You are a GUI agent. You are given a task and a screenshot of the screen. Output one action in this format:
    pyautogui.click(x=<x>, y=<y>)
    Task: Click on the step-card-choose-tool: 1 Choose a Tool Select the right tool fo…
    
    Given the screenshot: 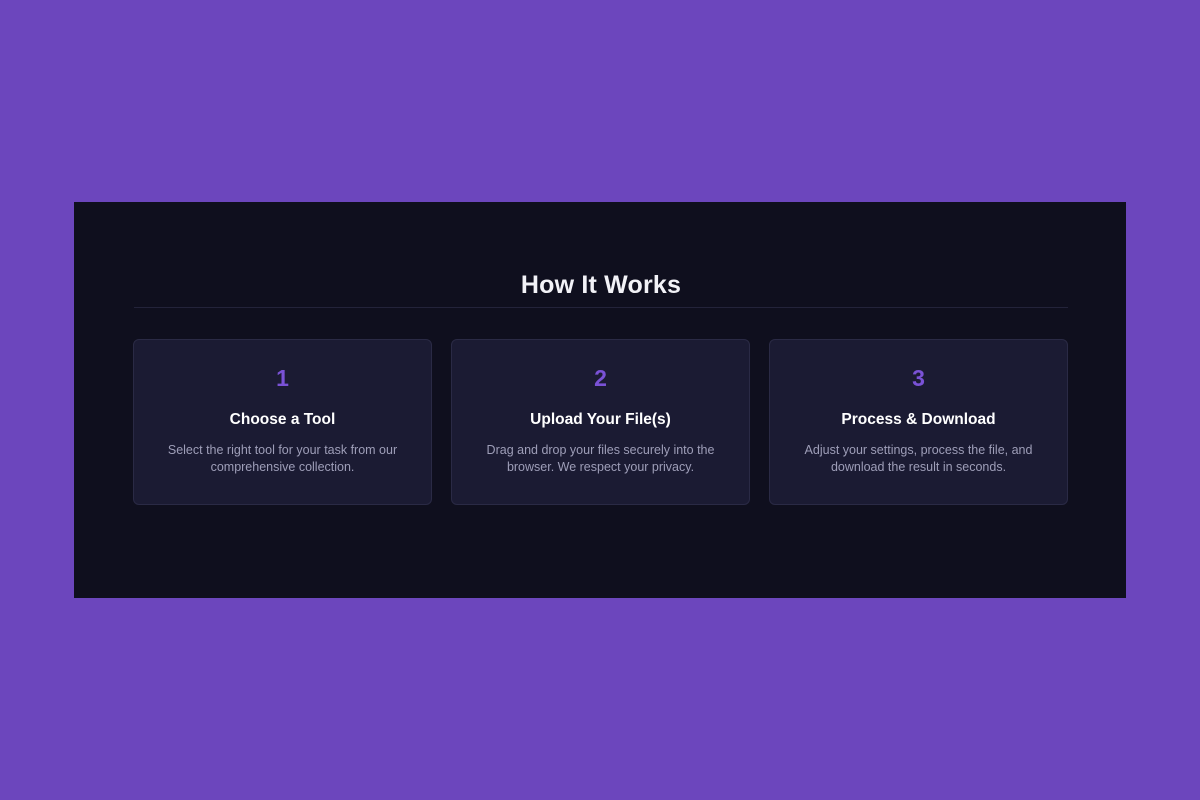 What is the action you would take?
    pyautogui.click(x=282, y=422)
    